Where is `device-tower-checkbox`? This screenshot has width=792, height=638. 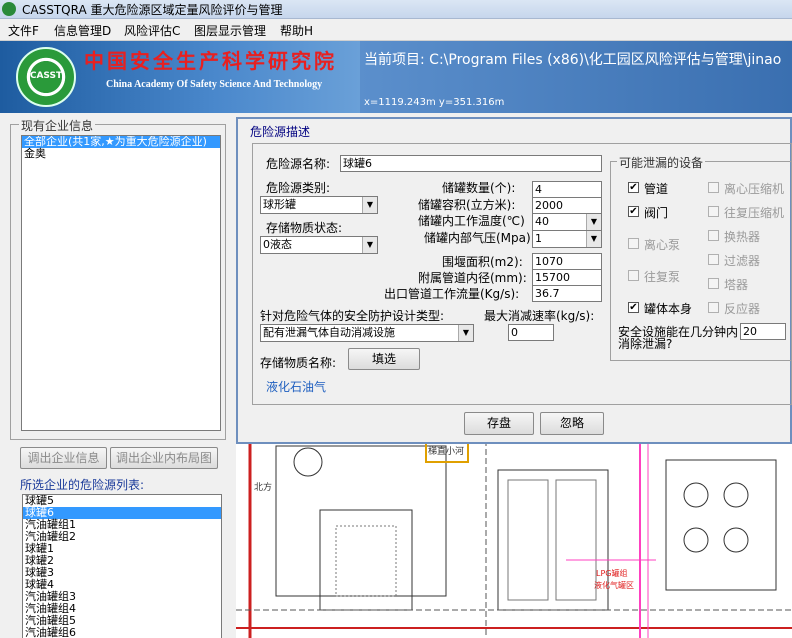
device-tower-checkbox is located at coordinates (713, 283).